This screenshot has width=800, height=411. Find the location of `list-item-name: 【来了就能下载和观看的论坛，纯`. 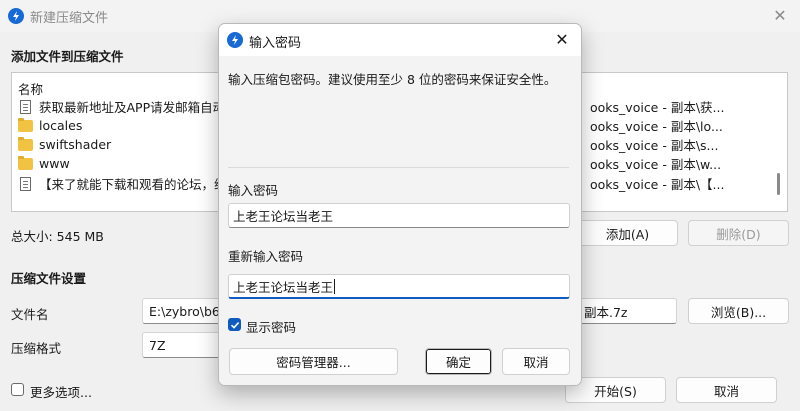

list-item-name: 【来了就能下载和观看的论坛，纯 is located at coordinates (133, 184).